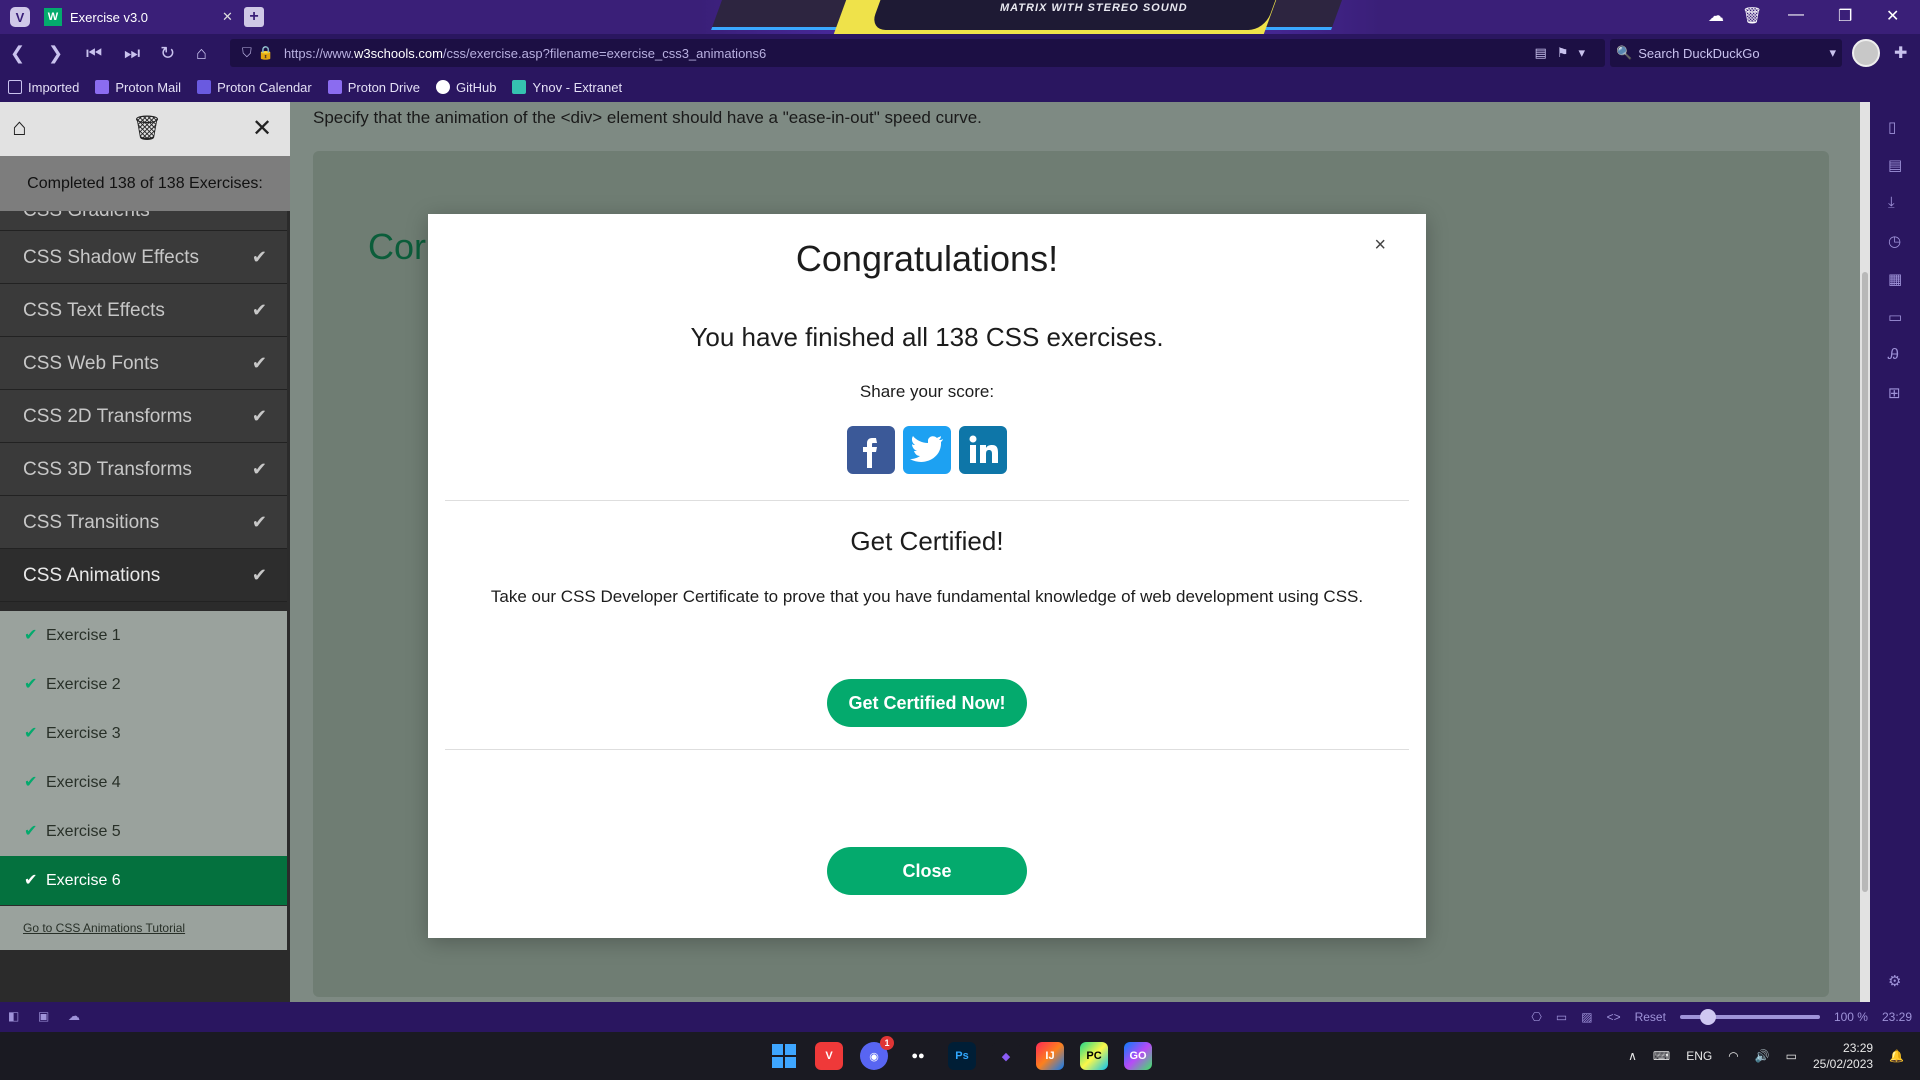 This screenshot has width=1920, height=1080. What do you see at coordinates (143, 928) in the screenshot?
I see `tutorial-link: Go to CSS Animations Tutorial` at bounding box center [143, 928].